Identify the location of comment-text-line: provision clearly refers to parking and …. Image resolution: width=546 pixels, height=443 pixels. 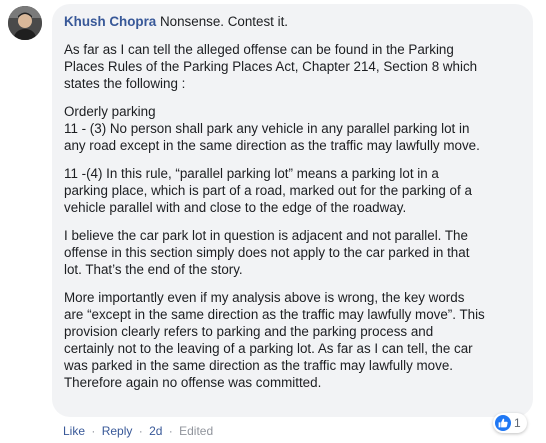
(249, 331).